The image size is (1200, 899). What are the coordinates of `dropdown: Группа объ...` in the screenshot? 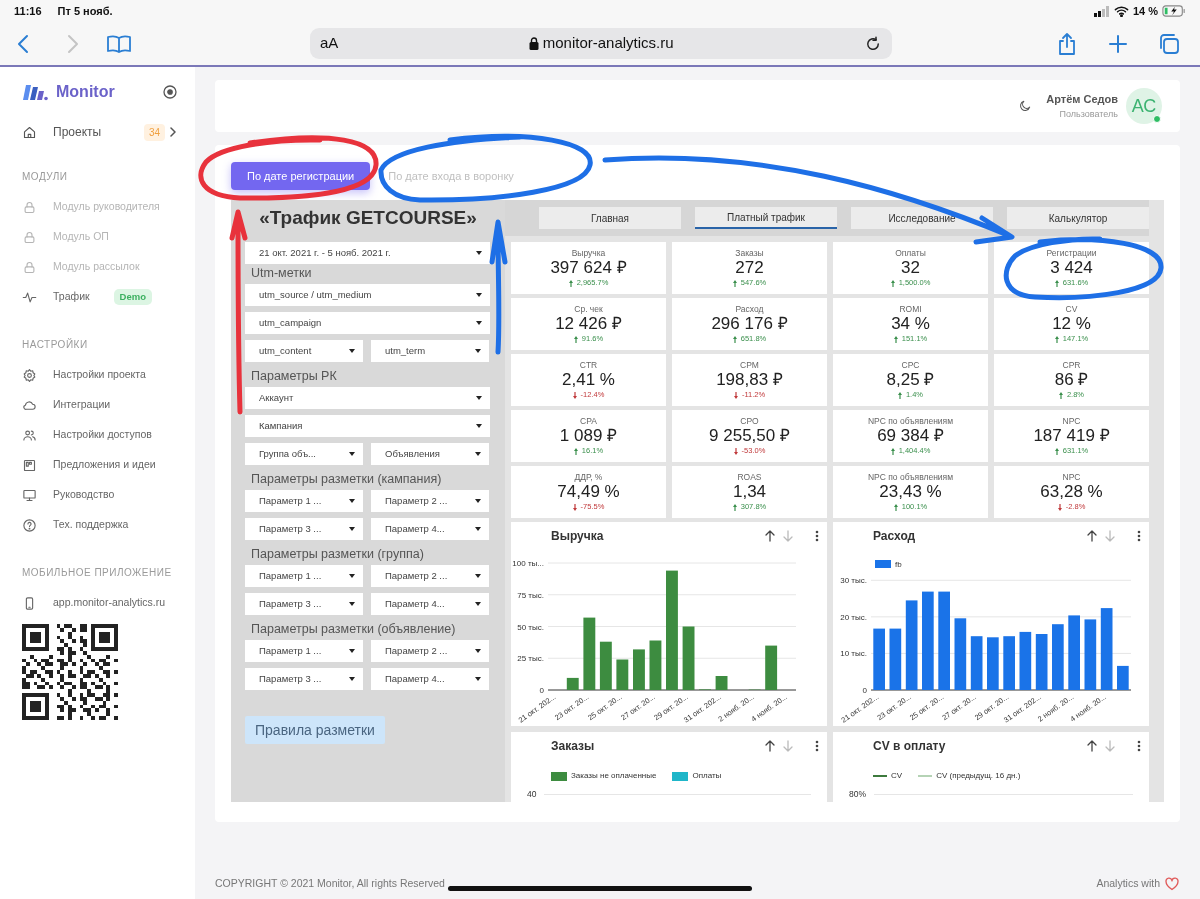 It's located at (304, 454).